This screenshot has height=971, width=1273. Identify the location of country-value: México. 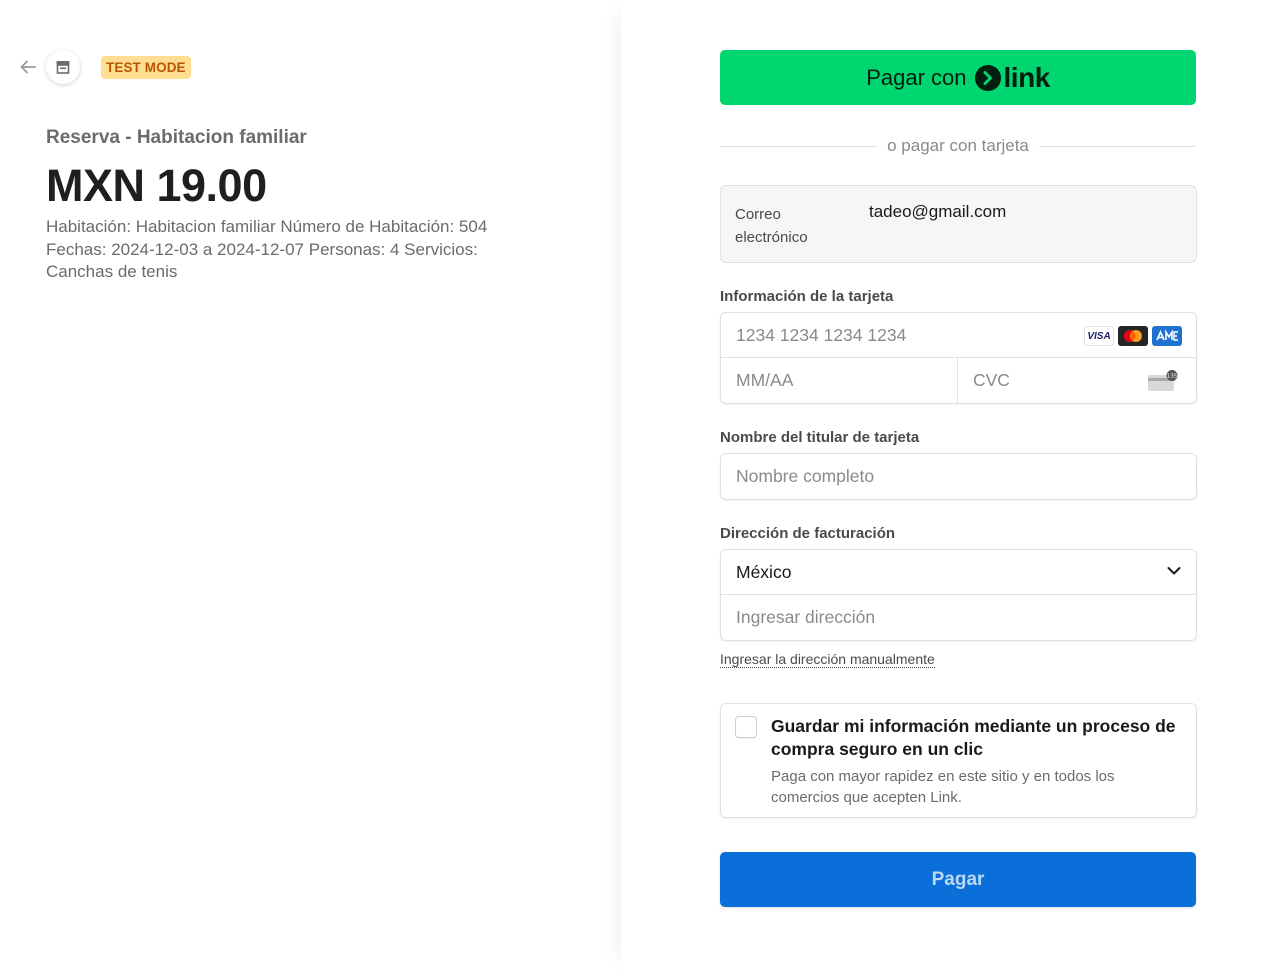
(764, 572).